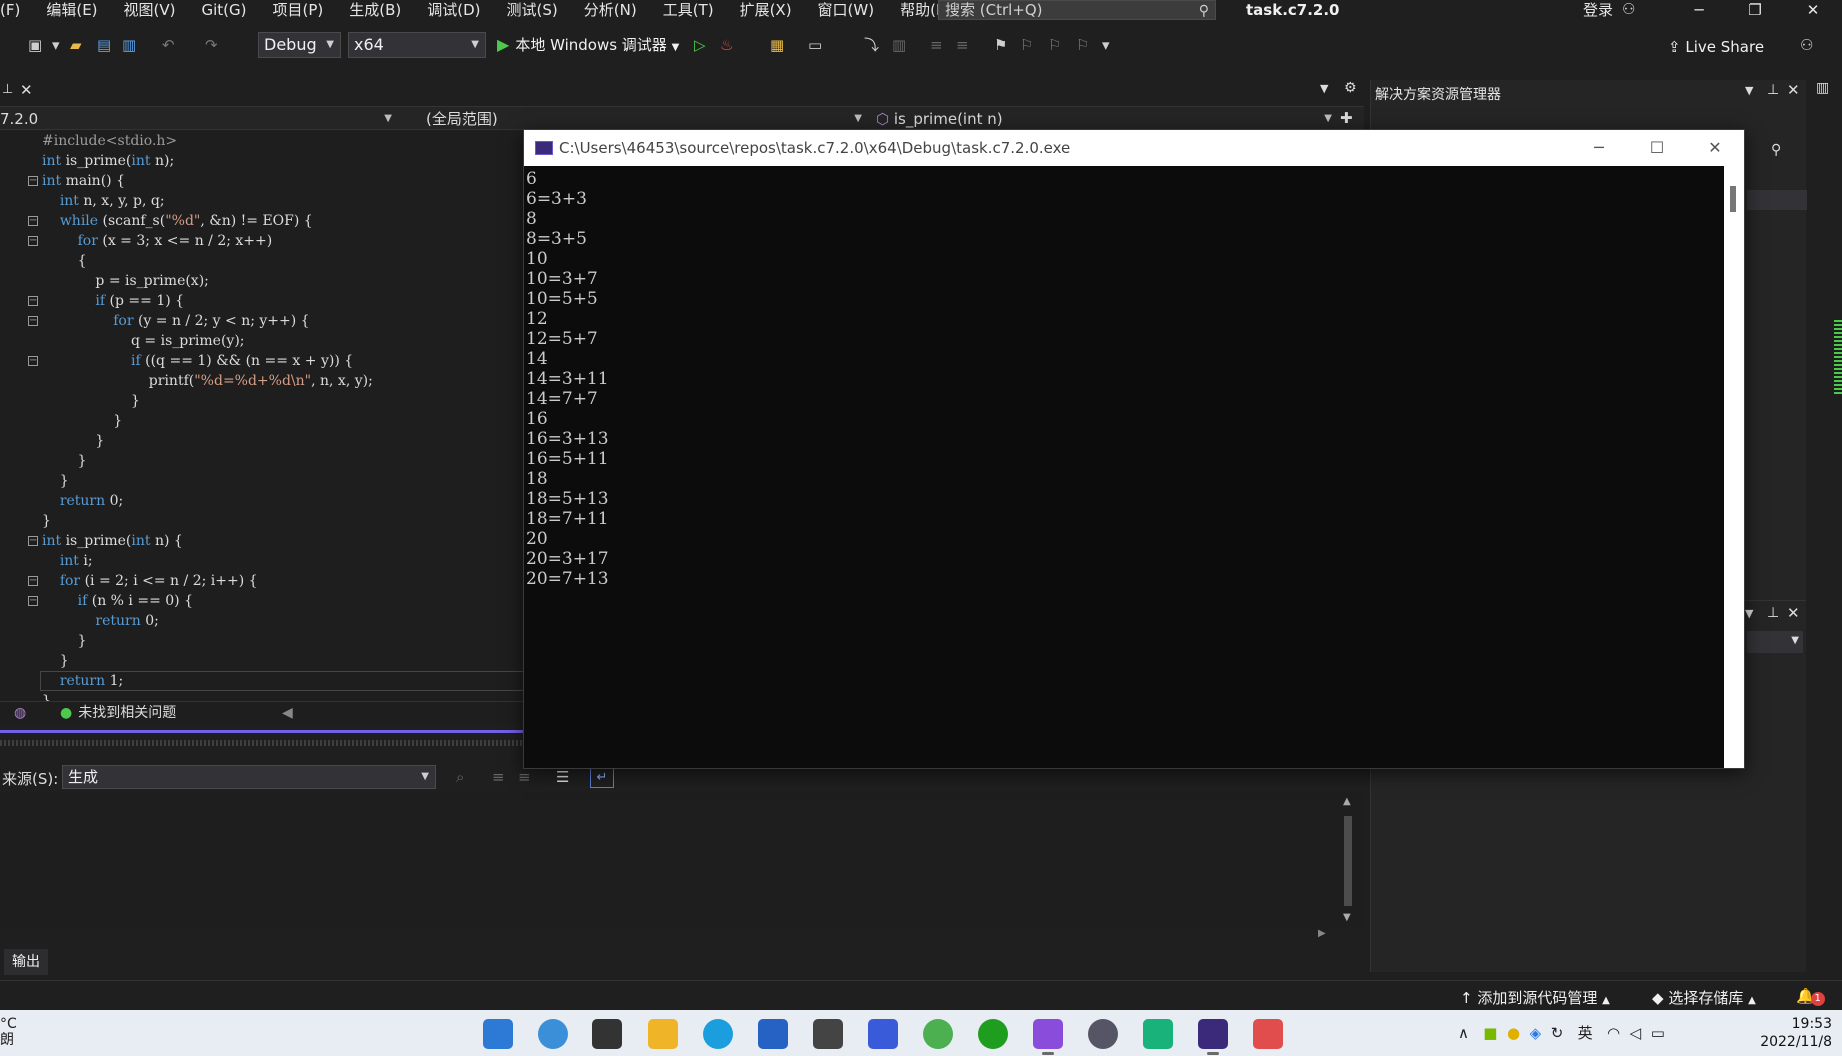 This screenshot has width=1842, height=1056. I want to click on find-message-icon: ⌕, so click(460, 777).